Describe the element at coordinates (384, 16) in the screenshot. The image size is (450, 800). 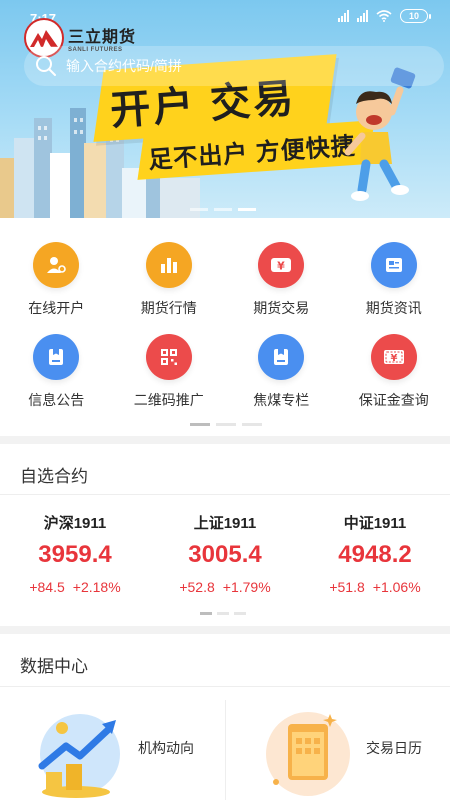
I see `wifi-icon` at that location.